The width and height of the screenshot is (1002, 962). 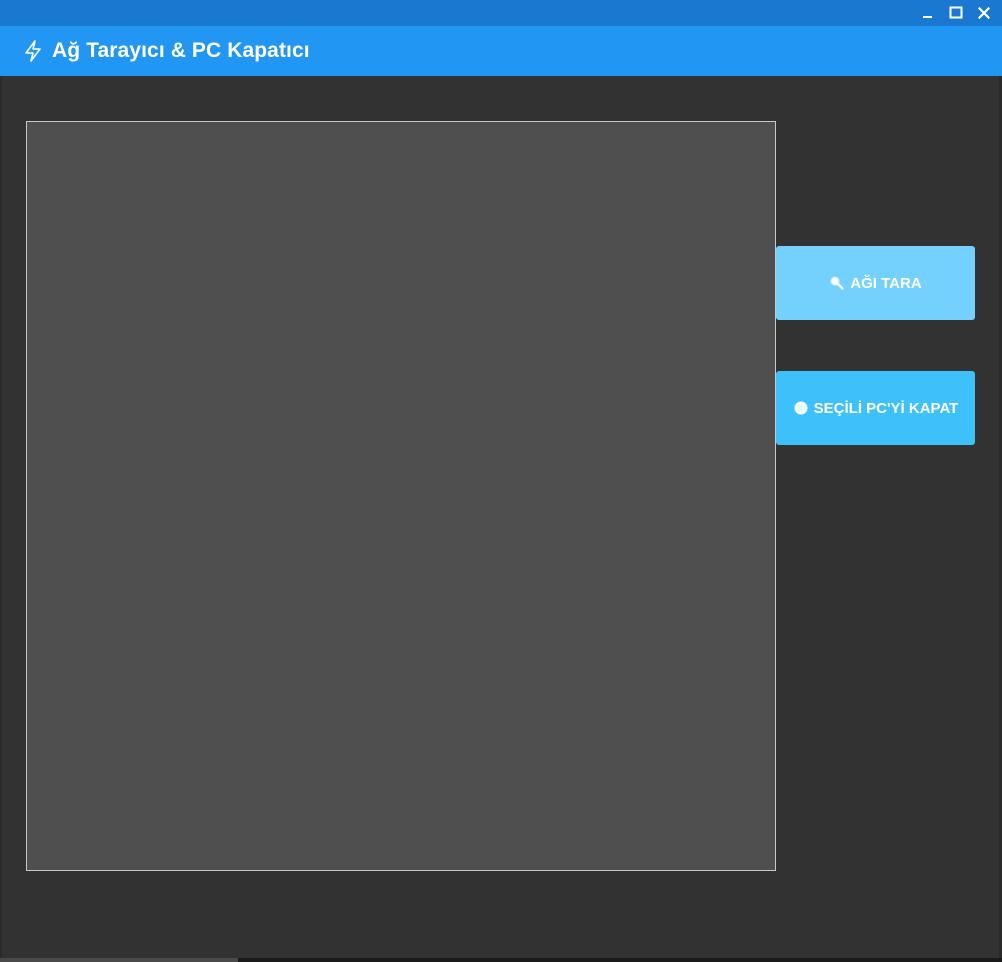 I want to click on app-header: Ağ Tarayıcı & PC Kapatıcı, so click(x=501, y=51).